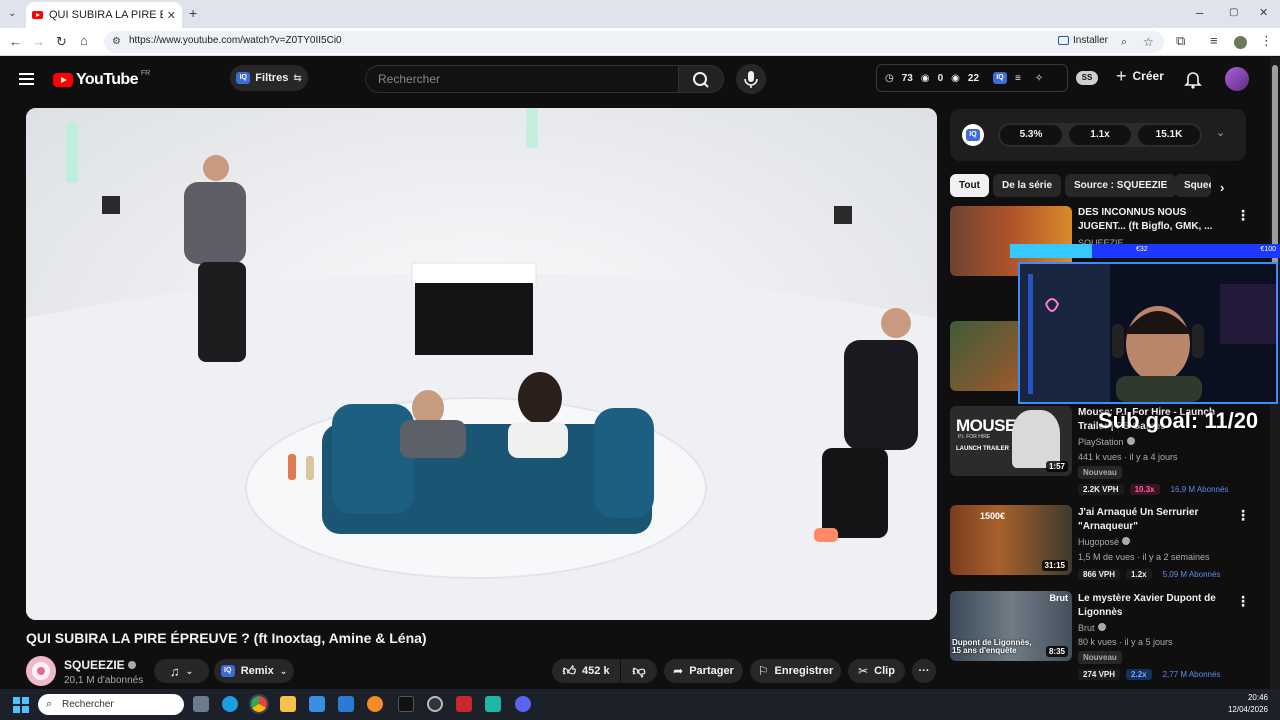 The height and width of the screenshot is (720, 1280). I want to click on filters-button: IQ Filtres ⇆, so click(269, 78).